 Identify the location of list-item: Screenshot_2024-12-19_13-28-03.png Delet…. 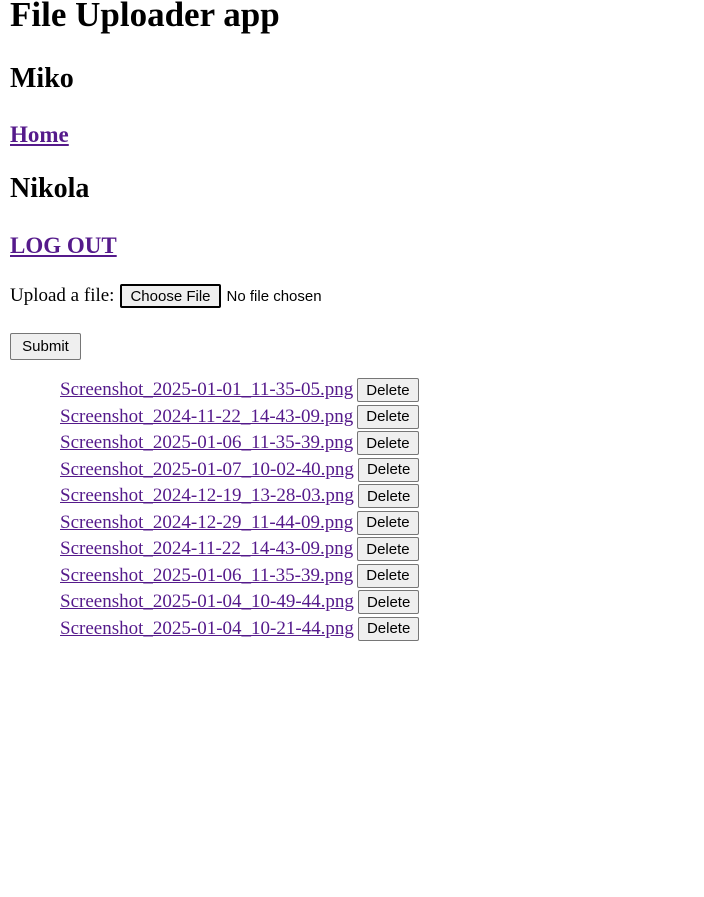
(240, 496).